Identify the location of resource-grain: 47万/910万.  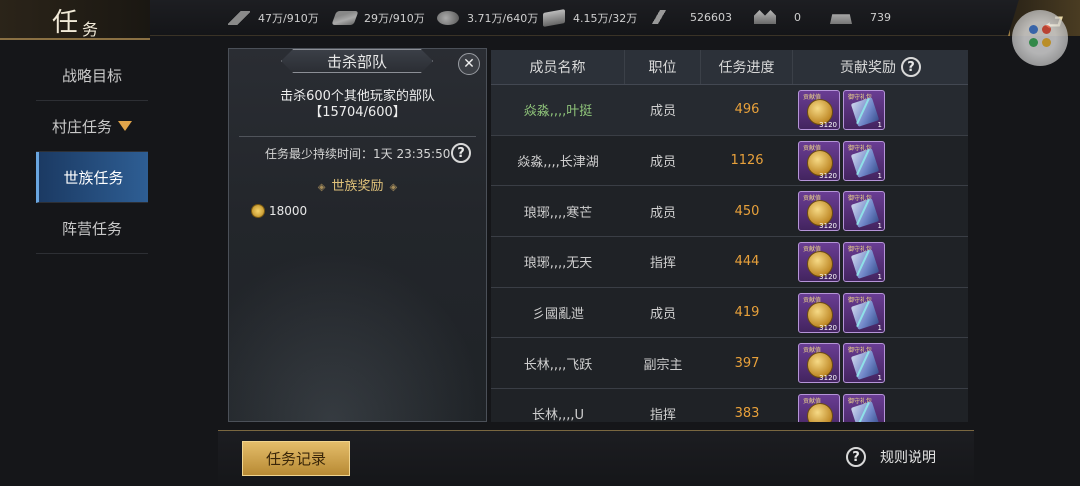
(273, 18).